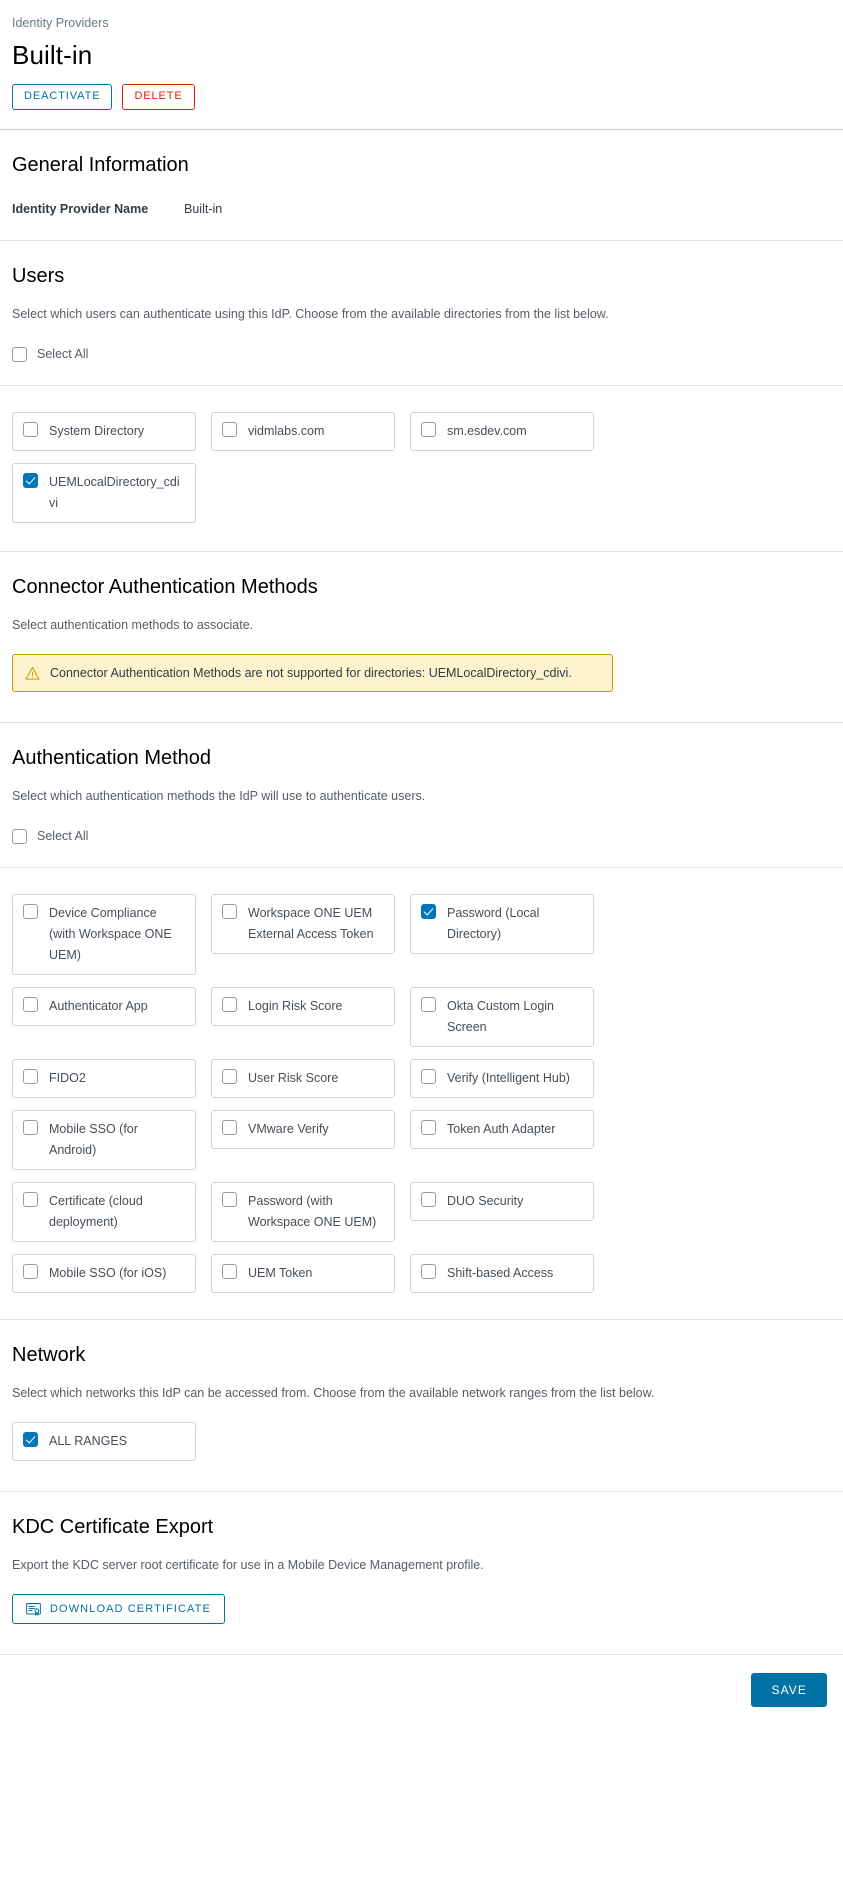  Describe the element at coordinates (104, 1273) in the screenshot. I see `auth-method-option: Mobile SSO (for iOS)` at that location.